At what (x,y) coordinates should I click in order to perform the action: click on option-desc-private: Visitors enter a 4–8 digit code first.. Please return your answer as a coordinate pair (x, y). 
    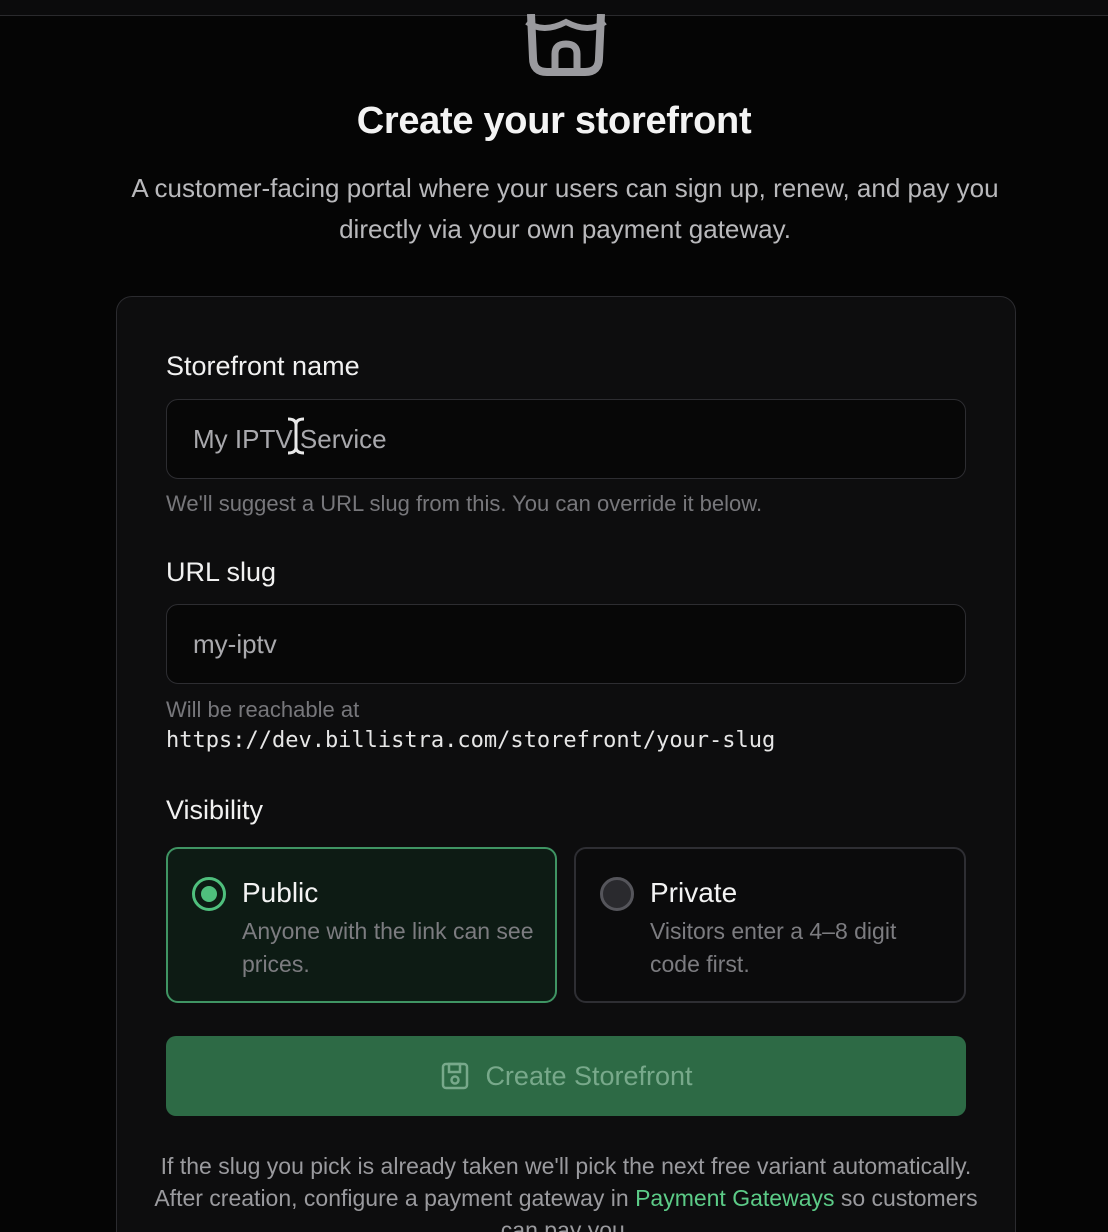
    Looking at the image, I should click on (773, 947).